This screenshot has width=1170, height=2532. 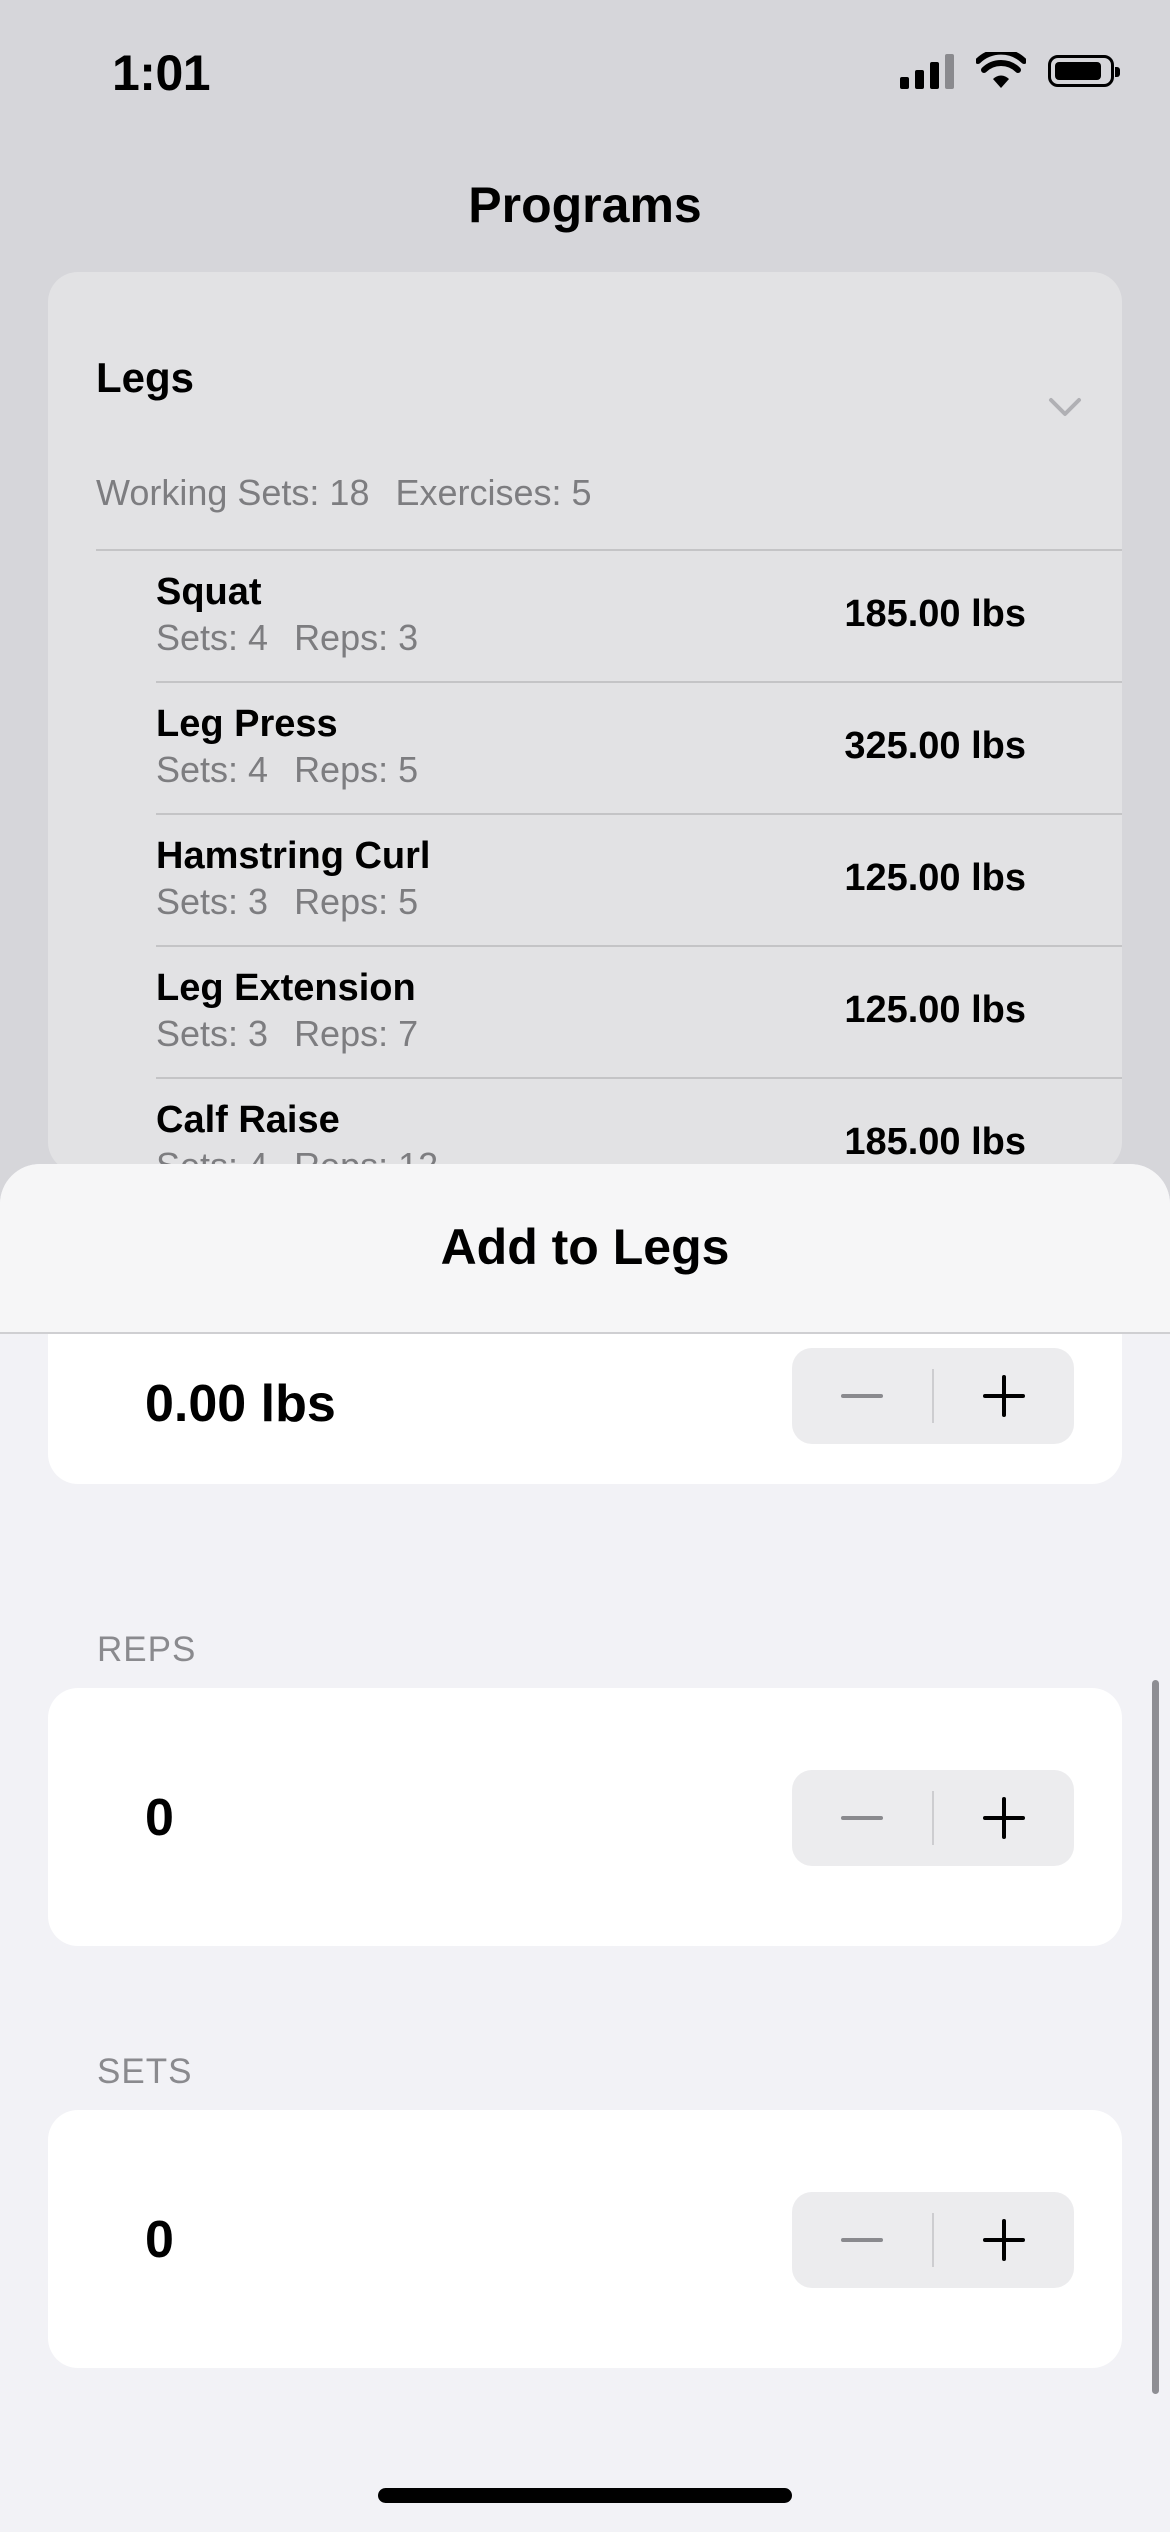 I want to click on exercise-row: Squat Sets: 4 Reps: 3 185.00 lbs, so click(x=639, y=617).